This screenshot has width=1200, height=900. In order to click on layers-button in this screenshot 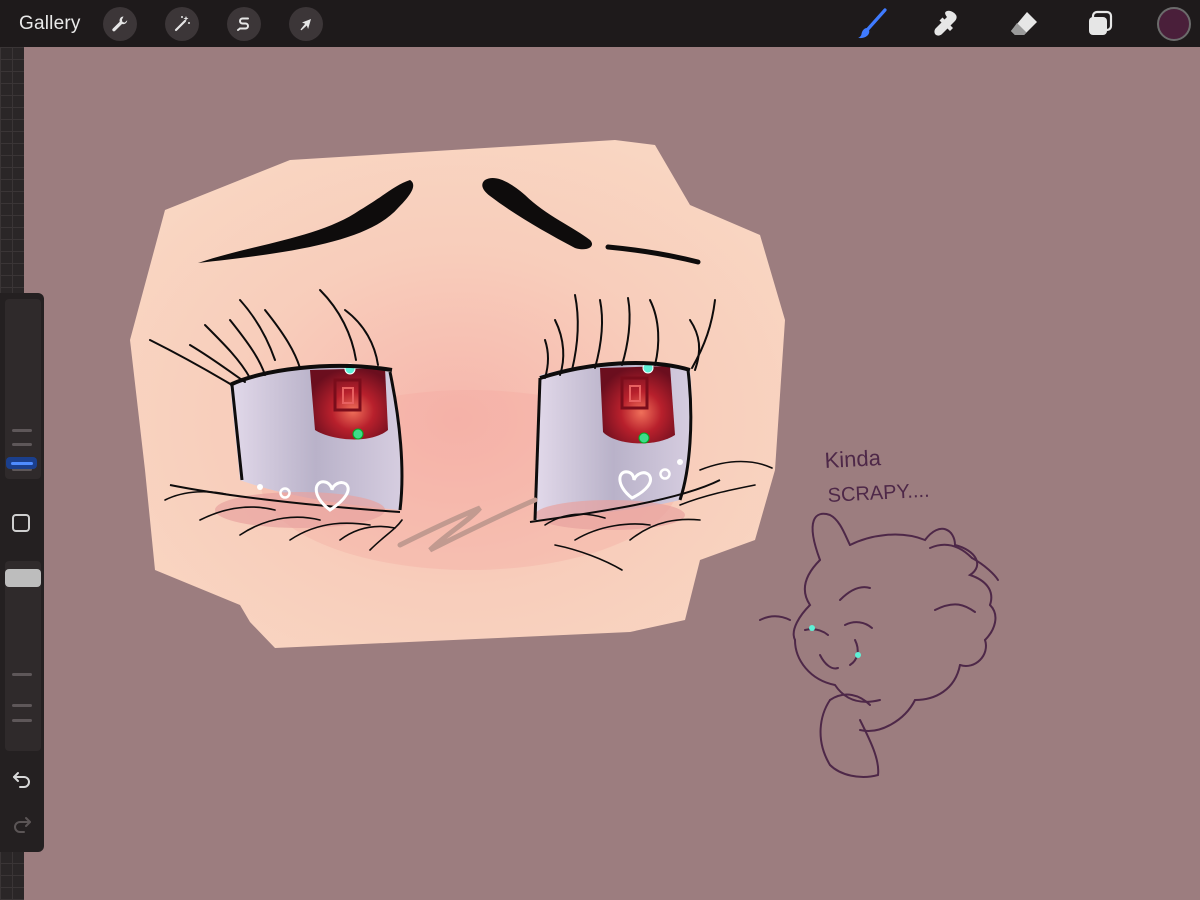, I will do `click(1100, 24)`.